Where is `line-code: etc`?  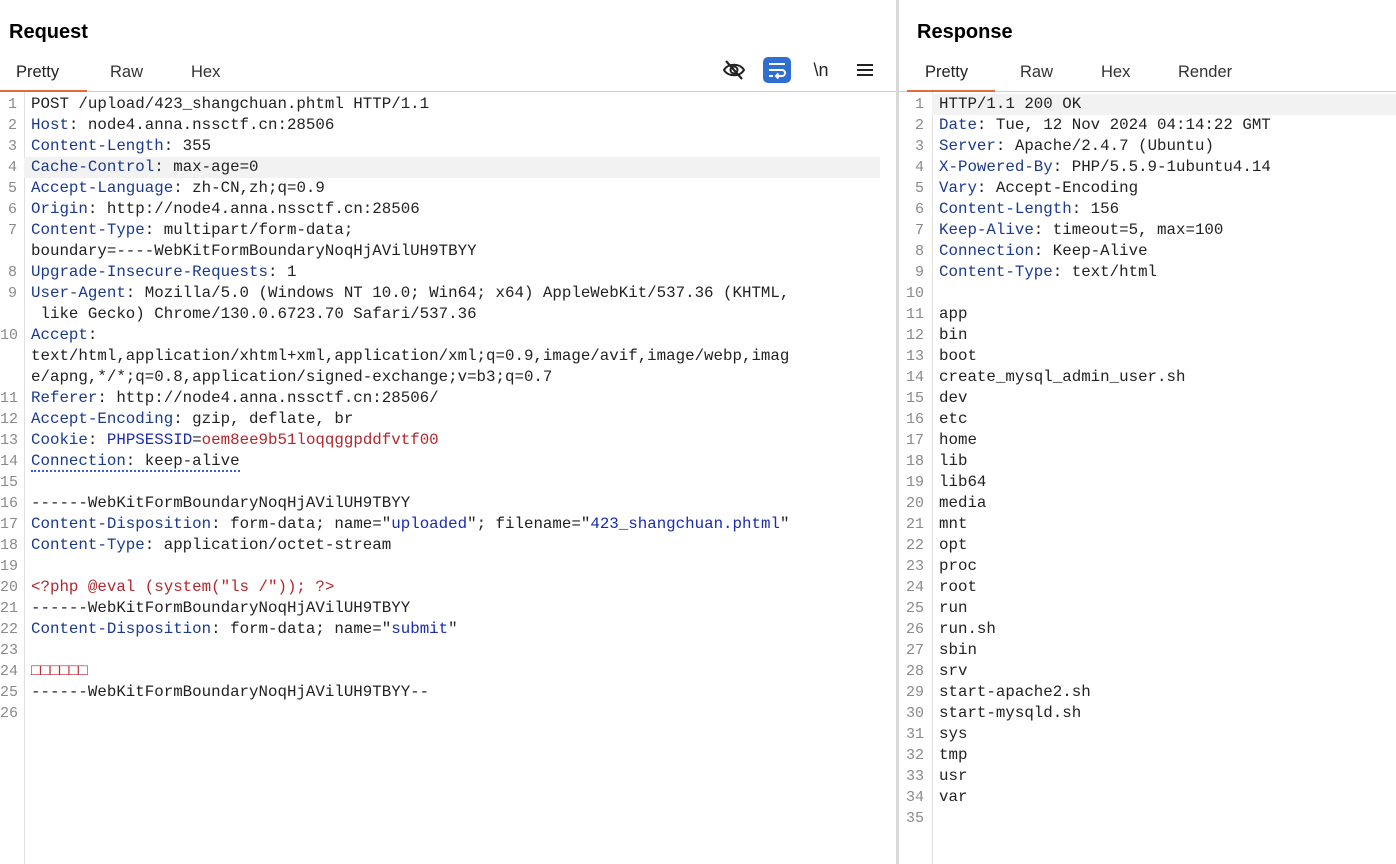 line-code: etc is located at coordinates (953, 419).